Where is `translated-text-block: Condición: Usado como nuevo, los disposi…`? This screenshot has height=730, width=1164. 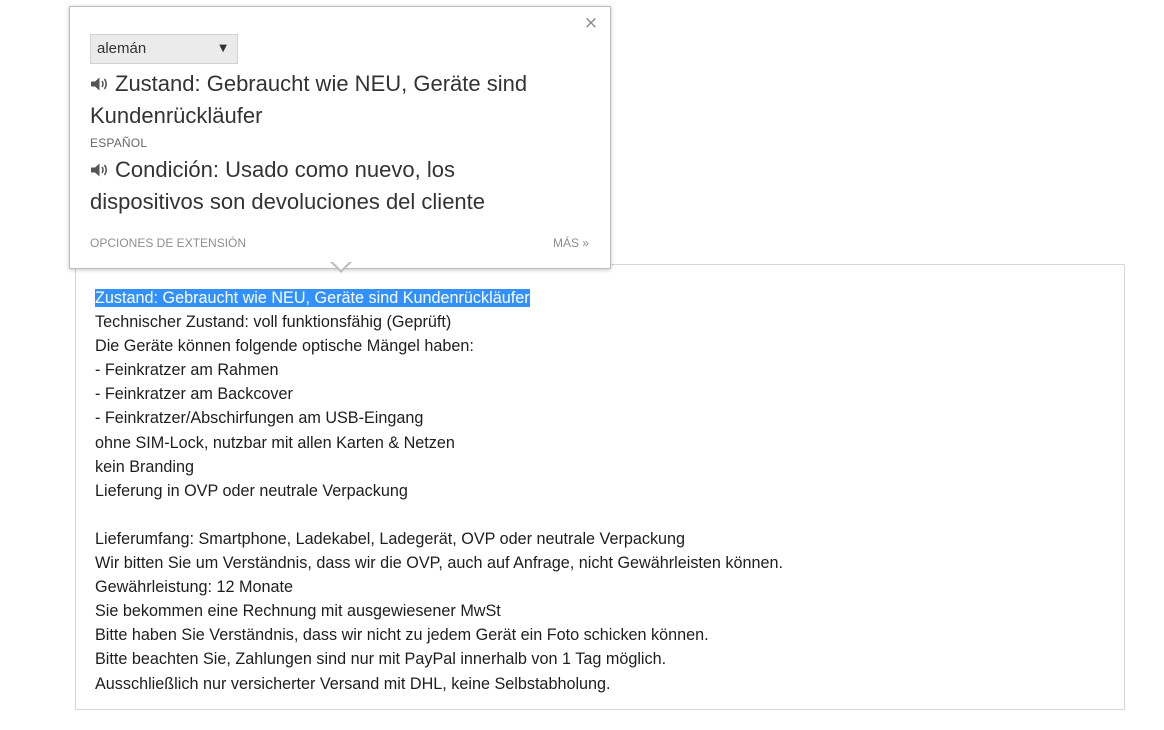 translated-text-block: Condición: Usado como nuevo, los disposi… is located at coordinates (325, 186).